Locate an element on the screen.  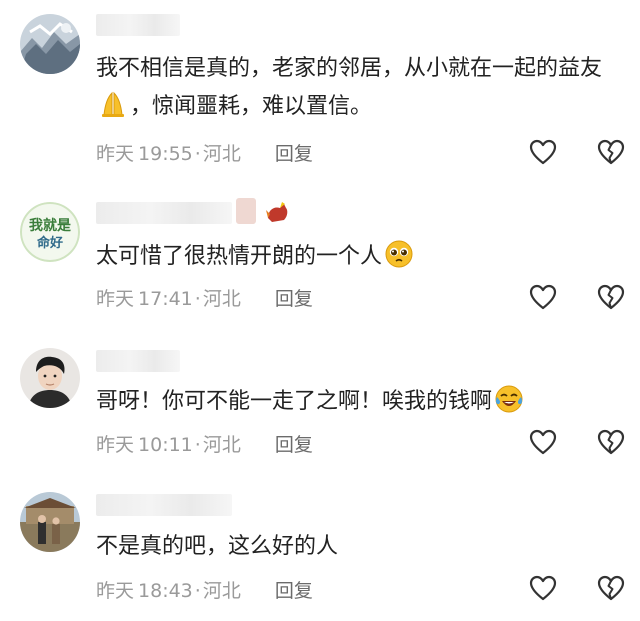
comment-time: 10:11 is located at coordinates (165, 445).